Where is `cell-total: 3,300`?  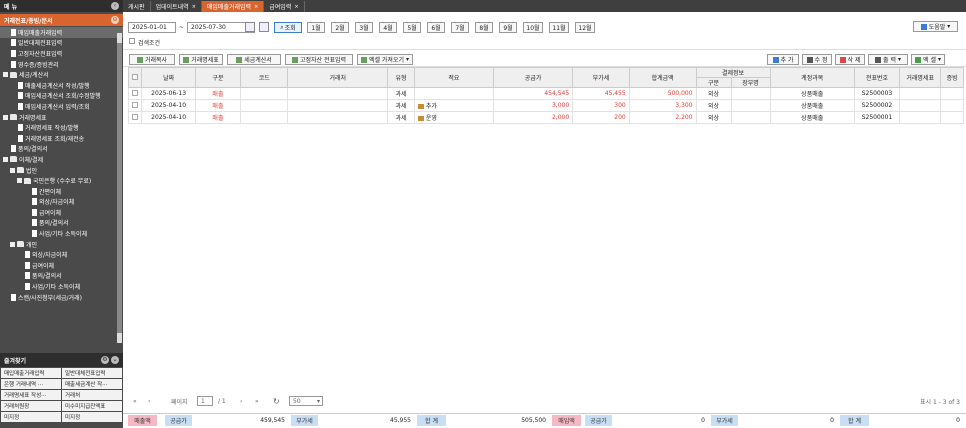 cell-total: 3,300 is located at coordinates (662, 105).